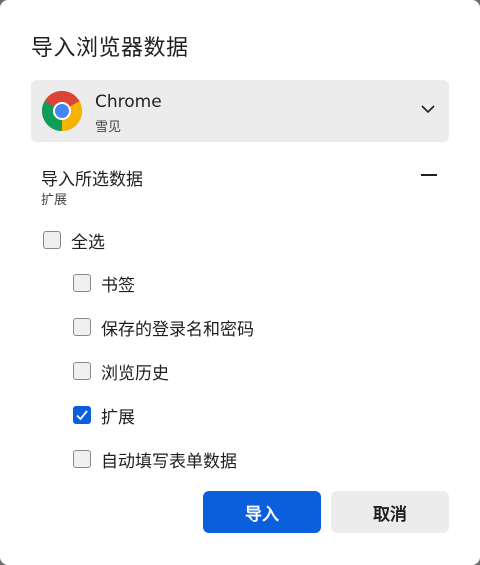  Describe the element at coordinates (169, 461) in the screenshot. I see `option-label: 自动填写表单数据` at that location.